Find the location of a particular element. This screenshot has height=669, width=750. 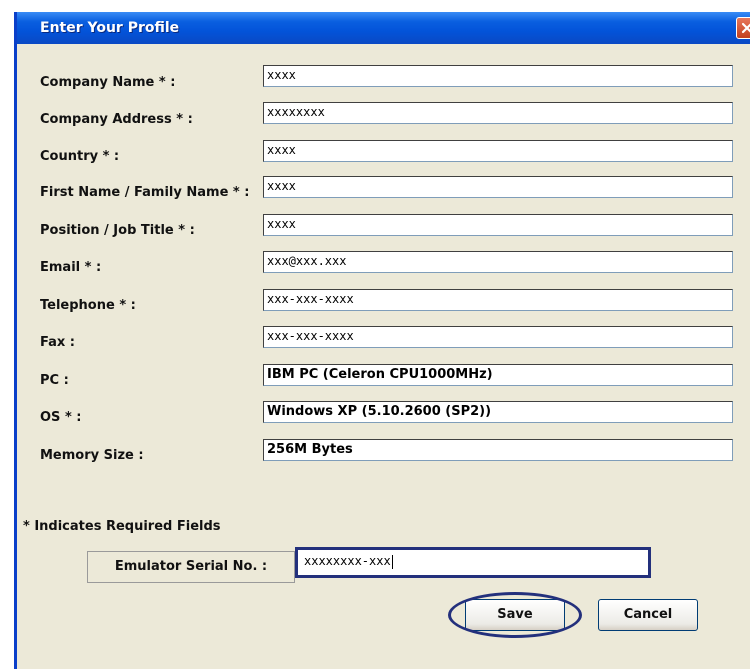

pc-input: IBM PC (Celeron CPU1000MHz) is located at coordinates (498, 375).